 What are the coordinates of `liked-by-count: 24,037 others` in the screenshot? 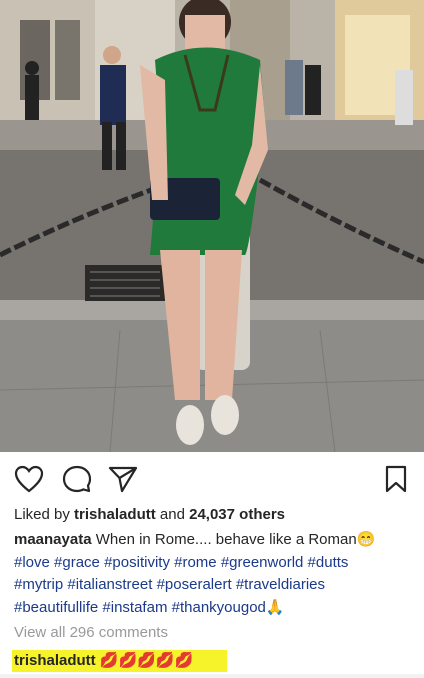 It's located at (237, 514).